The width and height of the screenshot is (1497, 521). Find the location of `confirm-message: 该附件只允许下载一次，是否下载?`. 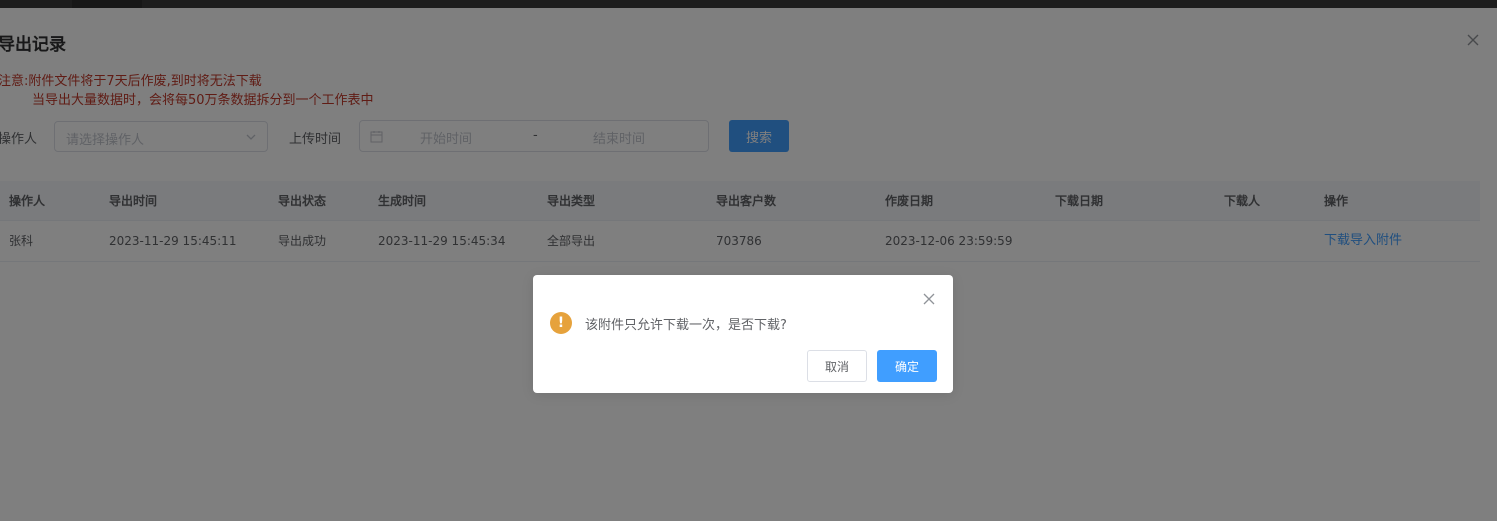

confirm-message: 该附件只允许下载一次，是否下载? is located at coordinates (686, 325).